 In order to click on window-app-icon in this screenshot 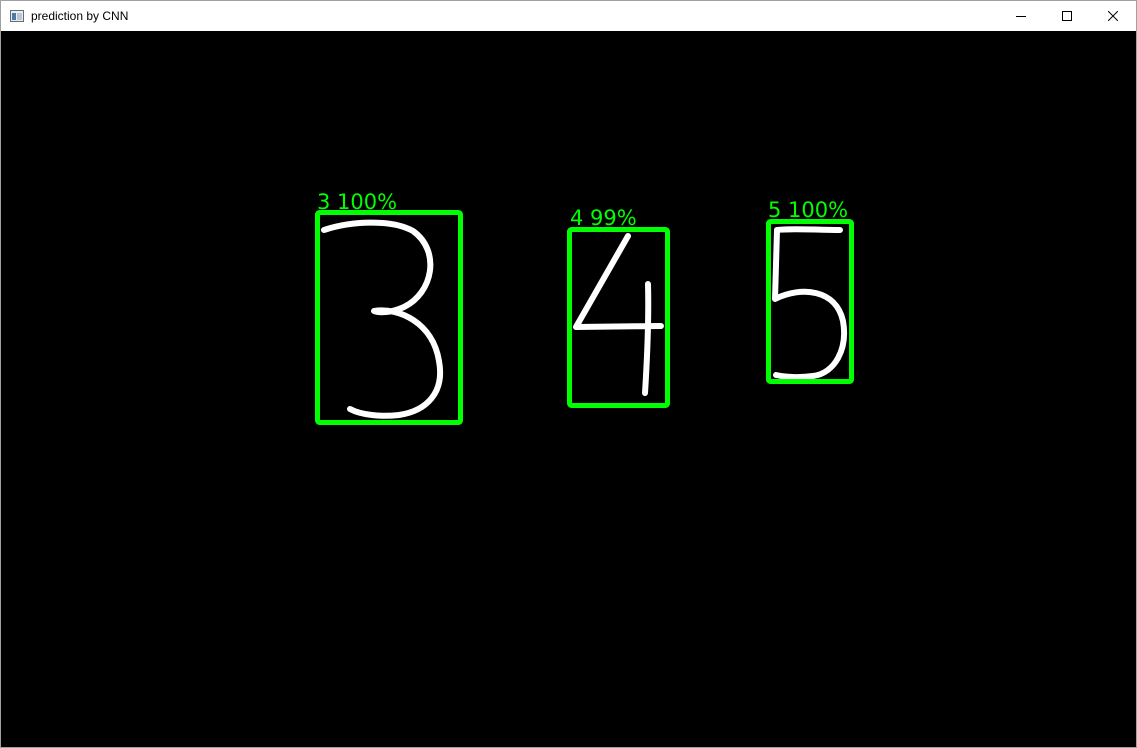, I will do `click(17, 16)`.